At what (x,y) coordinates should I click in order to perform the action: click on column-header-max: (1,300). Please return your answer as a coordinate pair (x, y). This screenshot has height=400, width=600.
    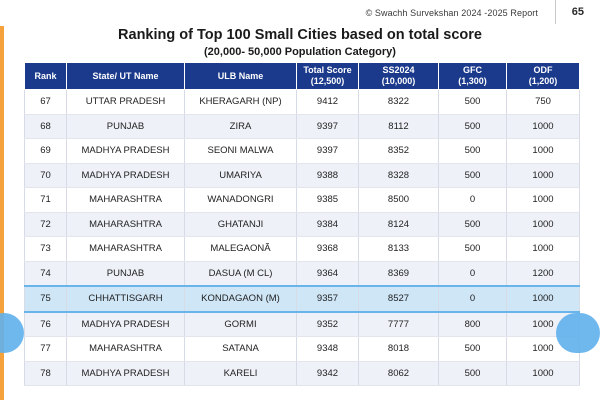
    Looking at the image, I should click on (472, 81).